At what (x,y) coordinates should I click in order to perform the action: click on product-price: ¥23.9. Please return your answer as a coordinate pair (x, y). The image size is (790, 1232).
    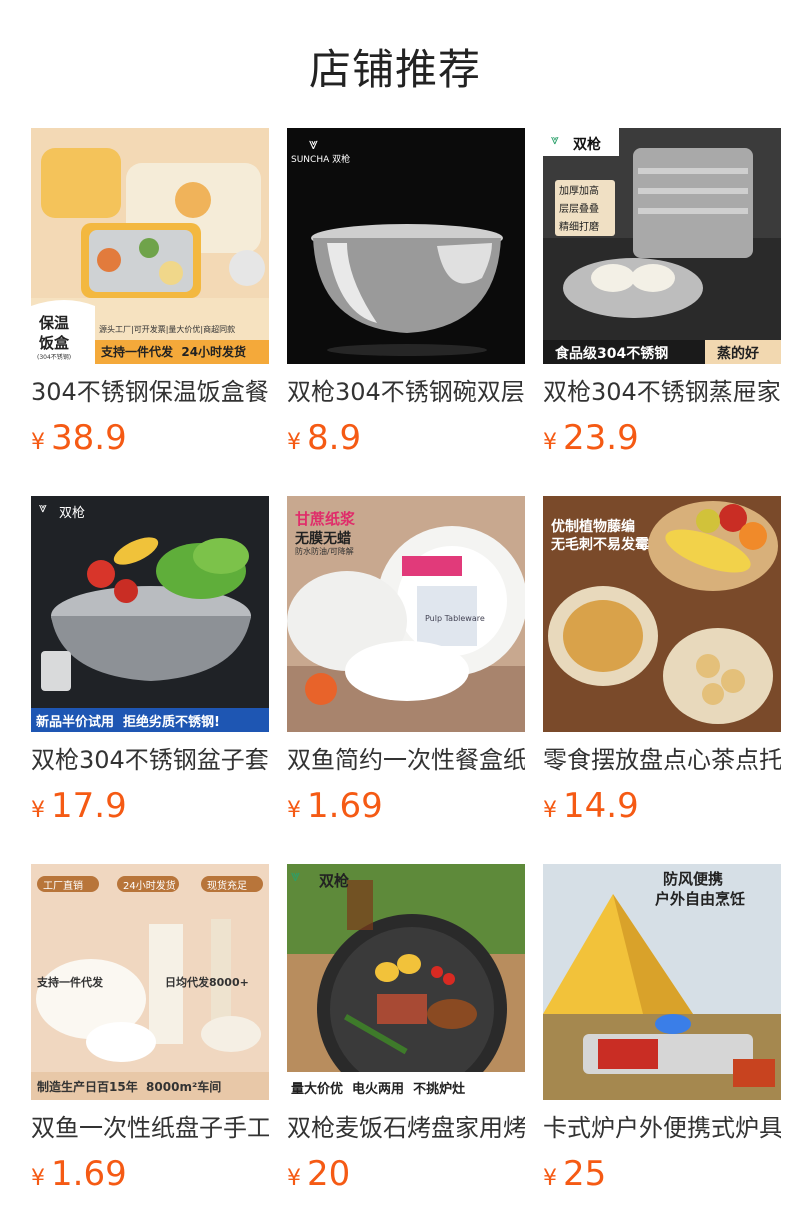
    Looking at the image, I should click on (591, 438).